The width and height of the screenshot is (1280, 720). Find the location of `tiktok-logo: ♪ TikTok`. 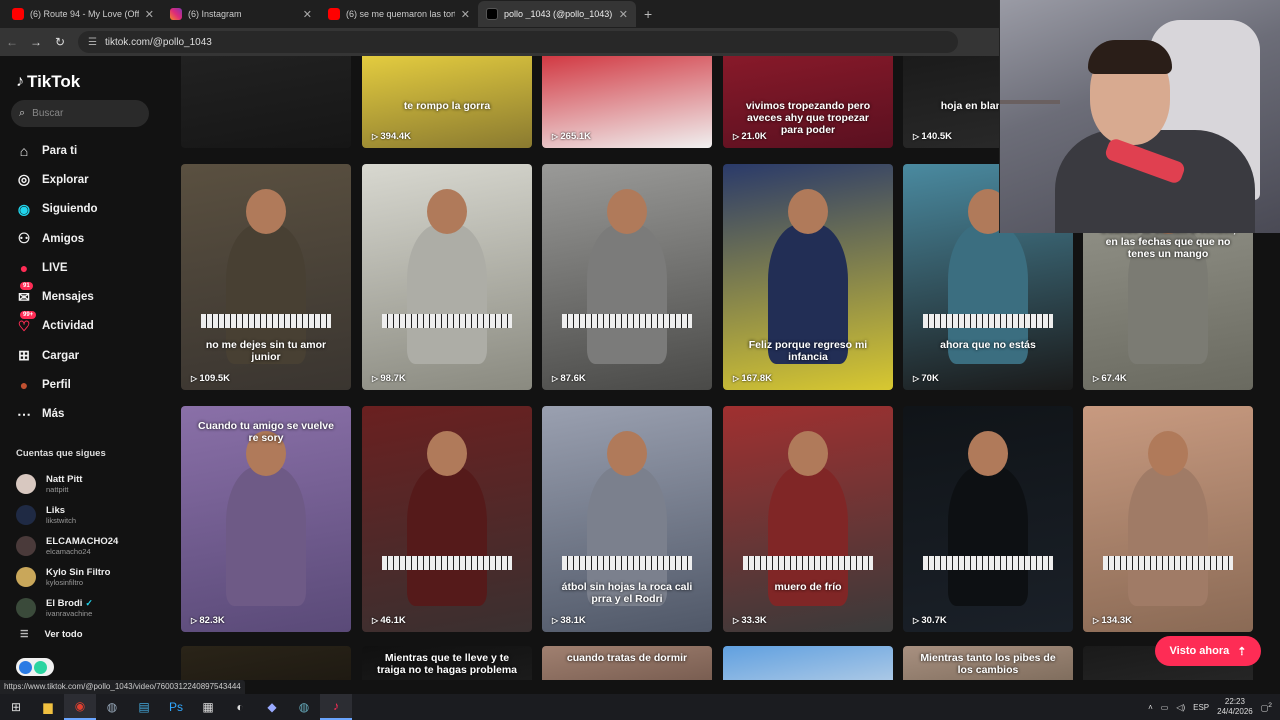

tiktok-logo: ♪ TikTok is located at coordinates (48, 82).